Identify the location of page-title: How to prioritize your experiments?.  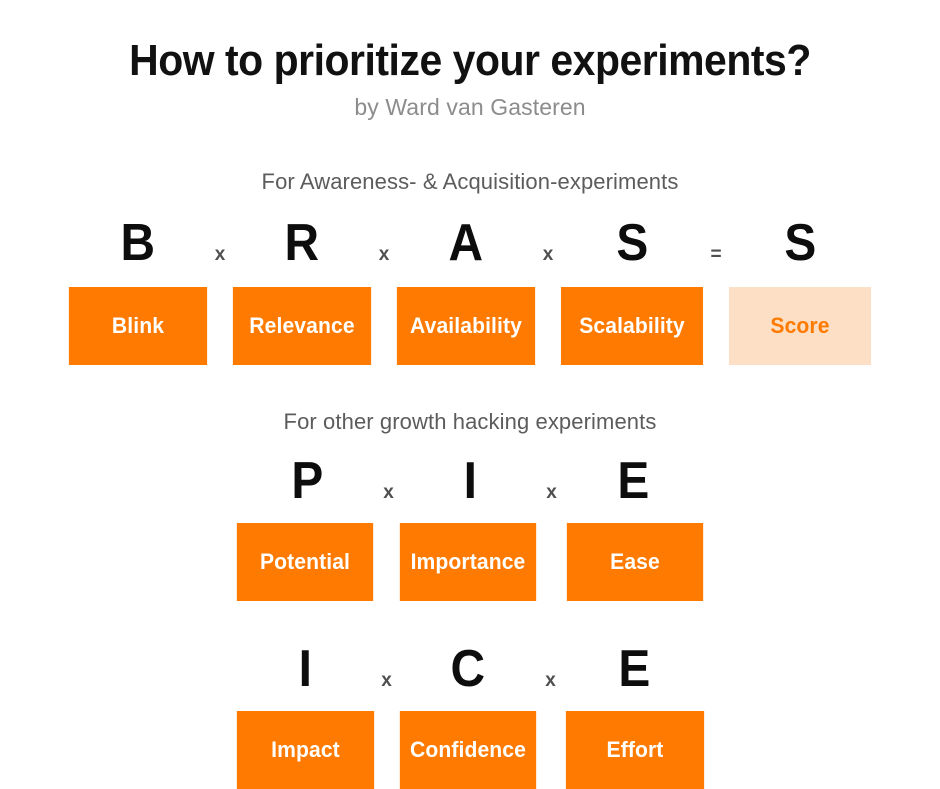
(470, 60).